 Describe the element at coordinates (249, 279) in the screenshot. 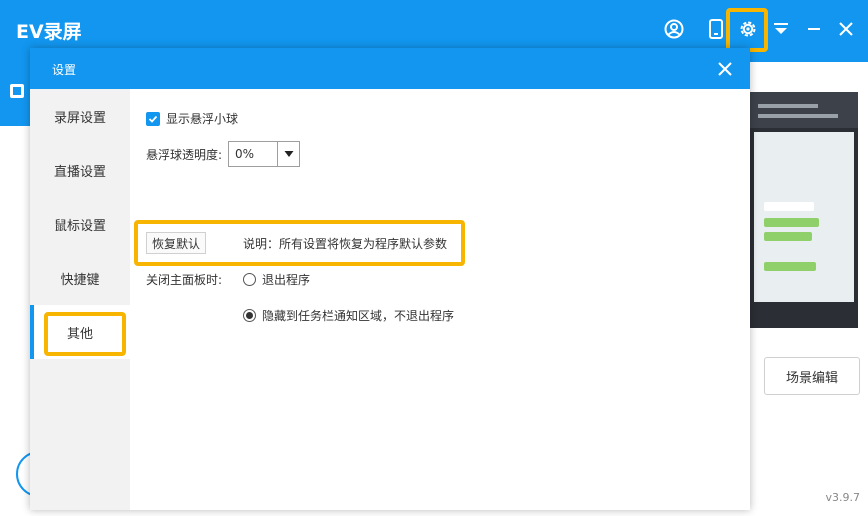

I see `radio-exit-program-indicator` at that location.